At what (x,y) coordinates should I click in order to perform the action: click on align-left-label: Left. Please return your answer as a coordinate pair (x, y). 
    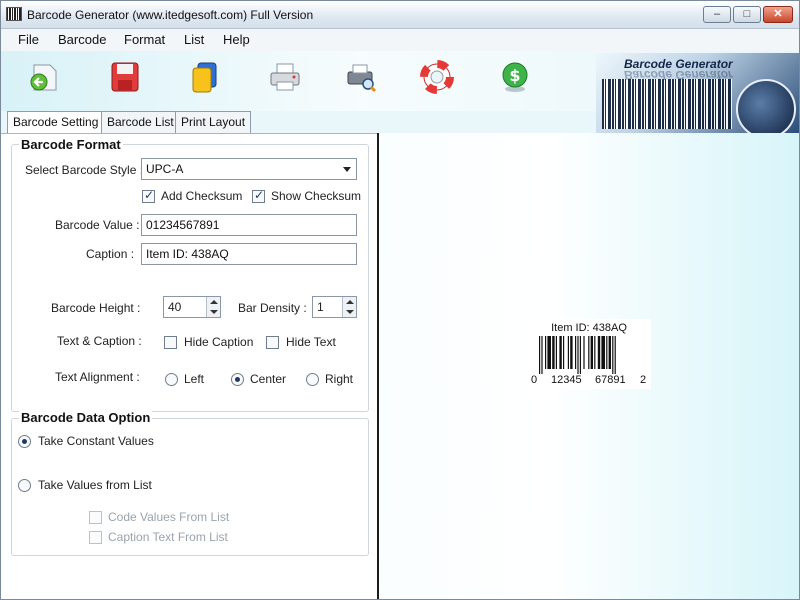
    Looking at the image, I should click on (194, 379).